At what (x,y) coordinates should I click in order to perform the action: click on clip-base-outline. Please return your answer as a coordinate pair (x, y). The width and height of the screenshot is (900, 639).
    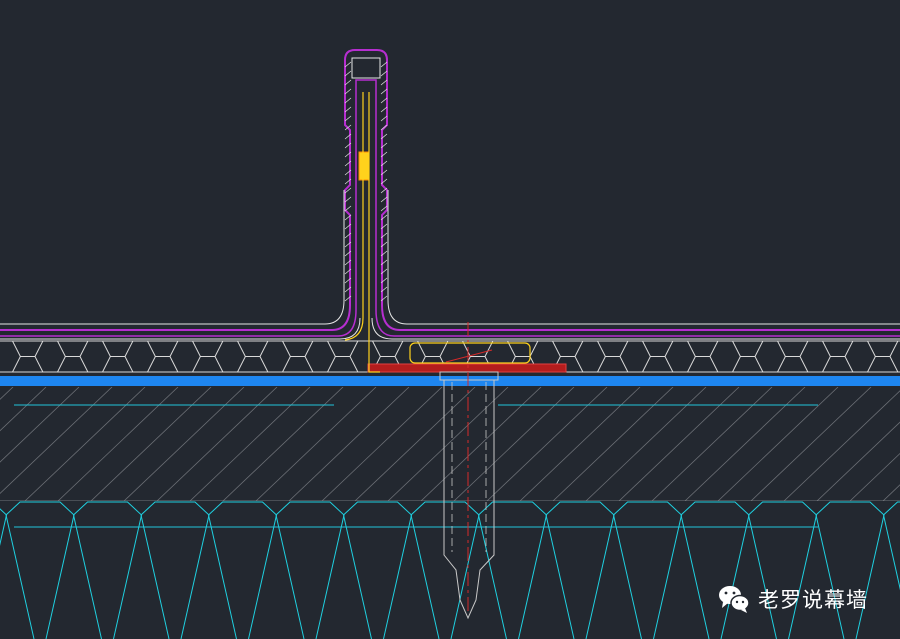
    Looking at the image, I should click on (470, 353).